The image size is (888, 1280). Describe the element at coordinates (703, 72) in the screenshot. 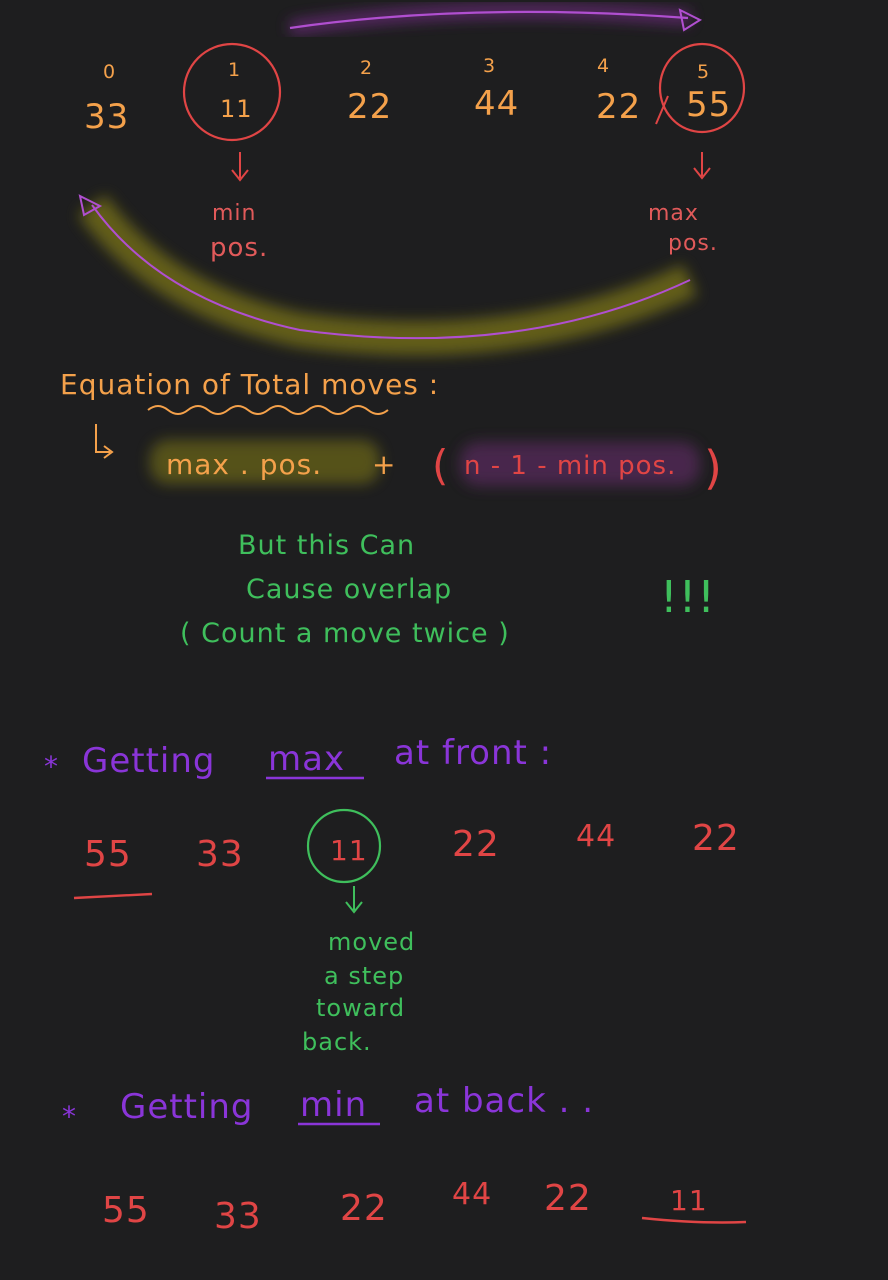

I see `index-5: 5` at that location.